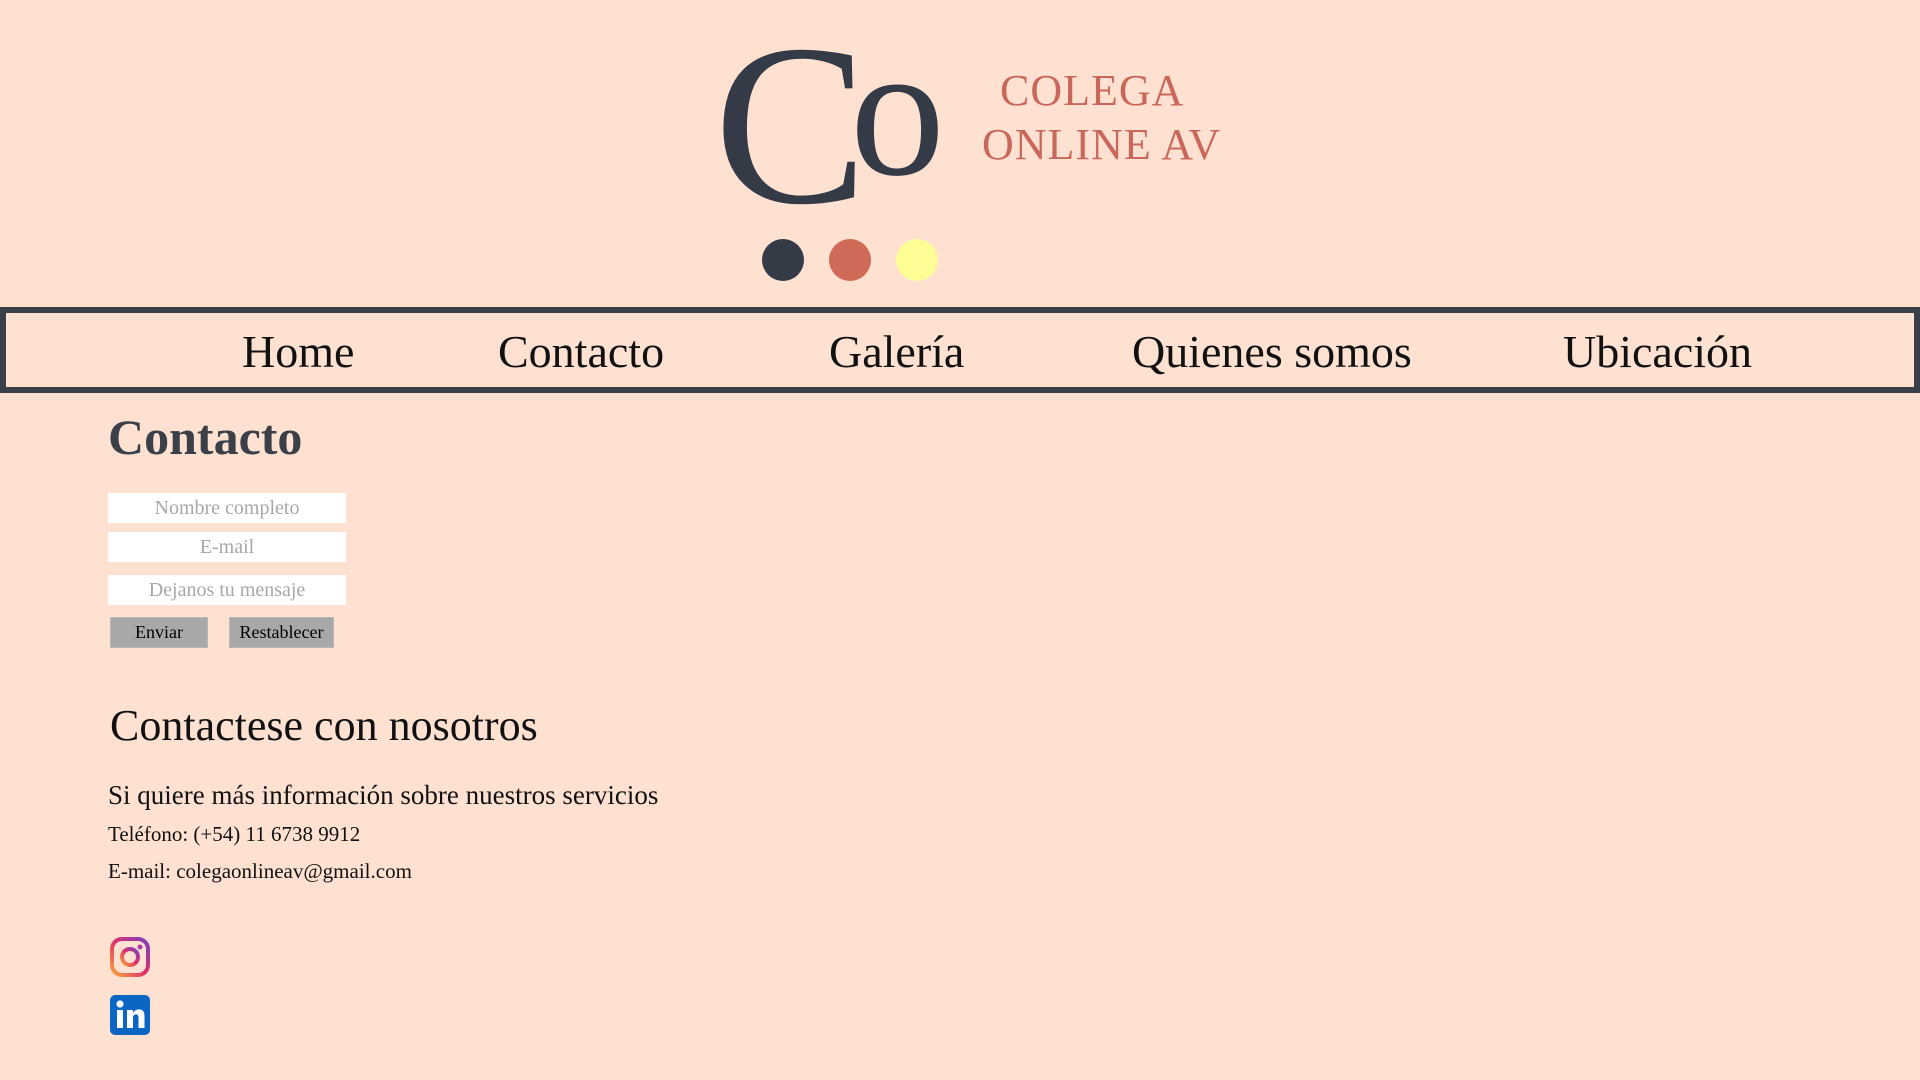 Image resolution: width=1920 pixels, height=1080 pixels. What do you see at coordinates (324, 725) in the screenshot?
I see `contact-section-title: Contactese con nosotros` at bounding box center [324, 725].